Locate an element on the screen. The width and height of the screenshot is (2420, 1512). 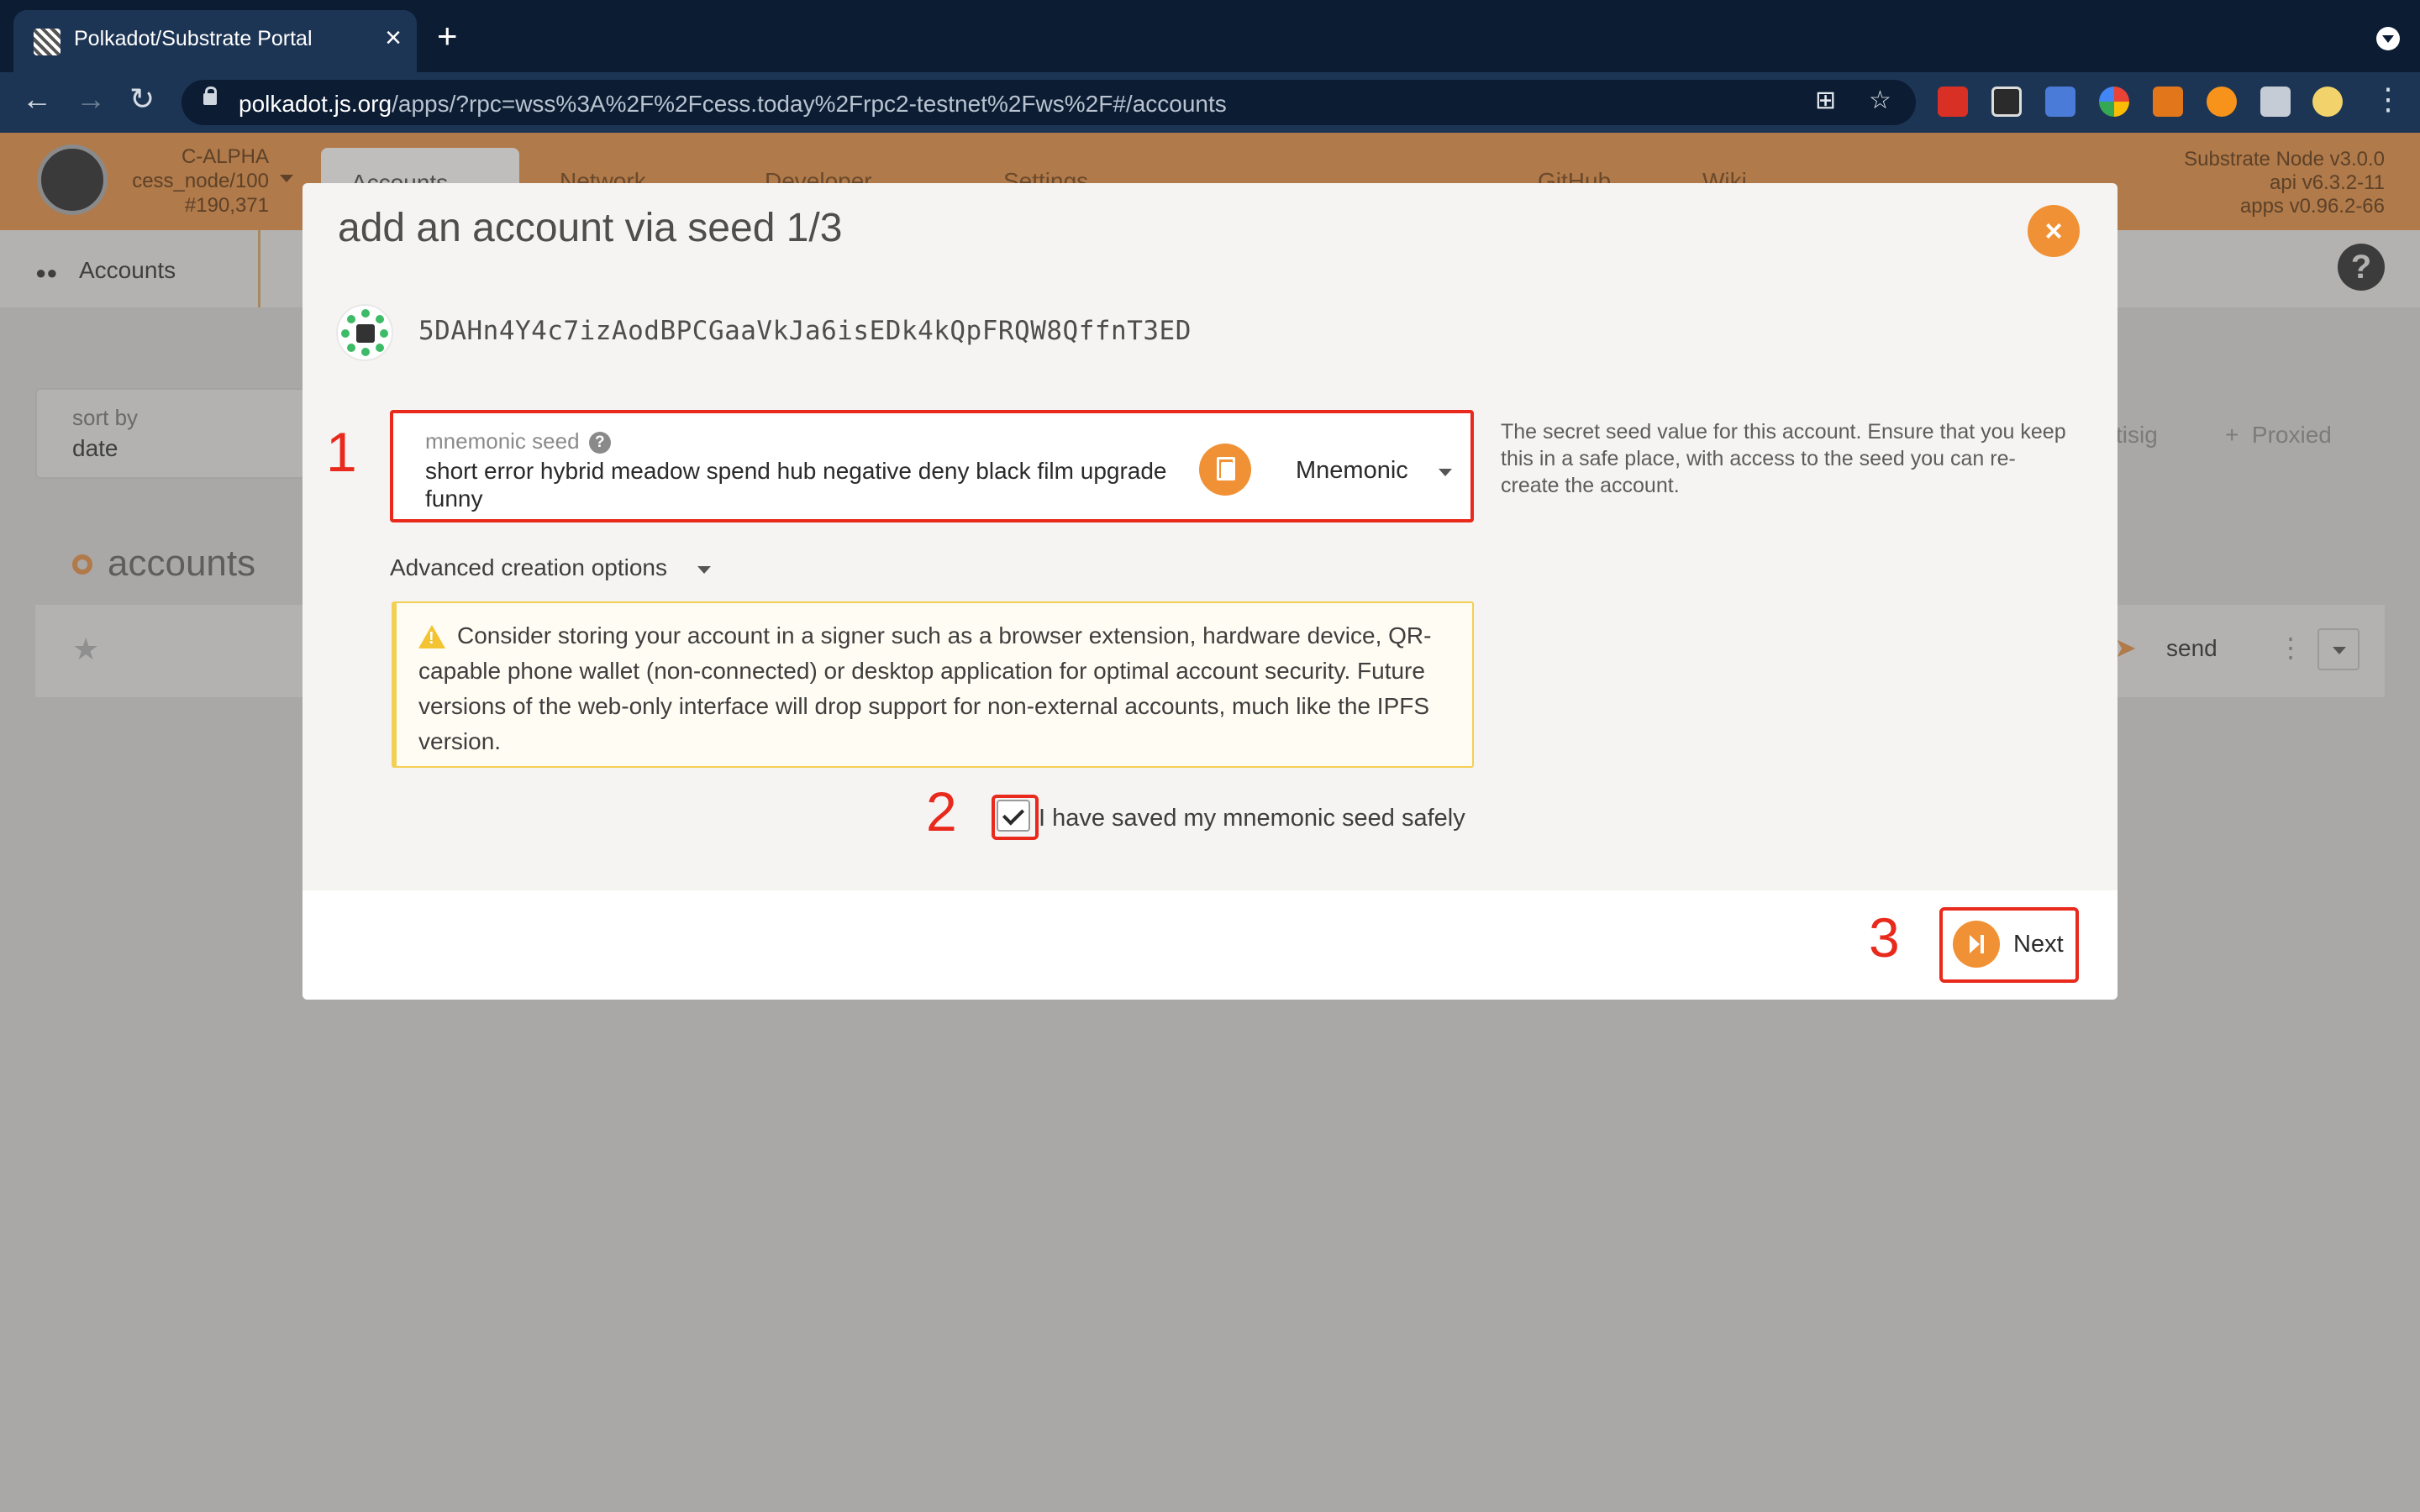
close-modal-button: × is located at coordinates (2054, 231).